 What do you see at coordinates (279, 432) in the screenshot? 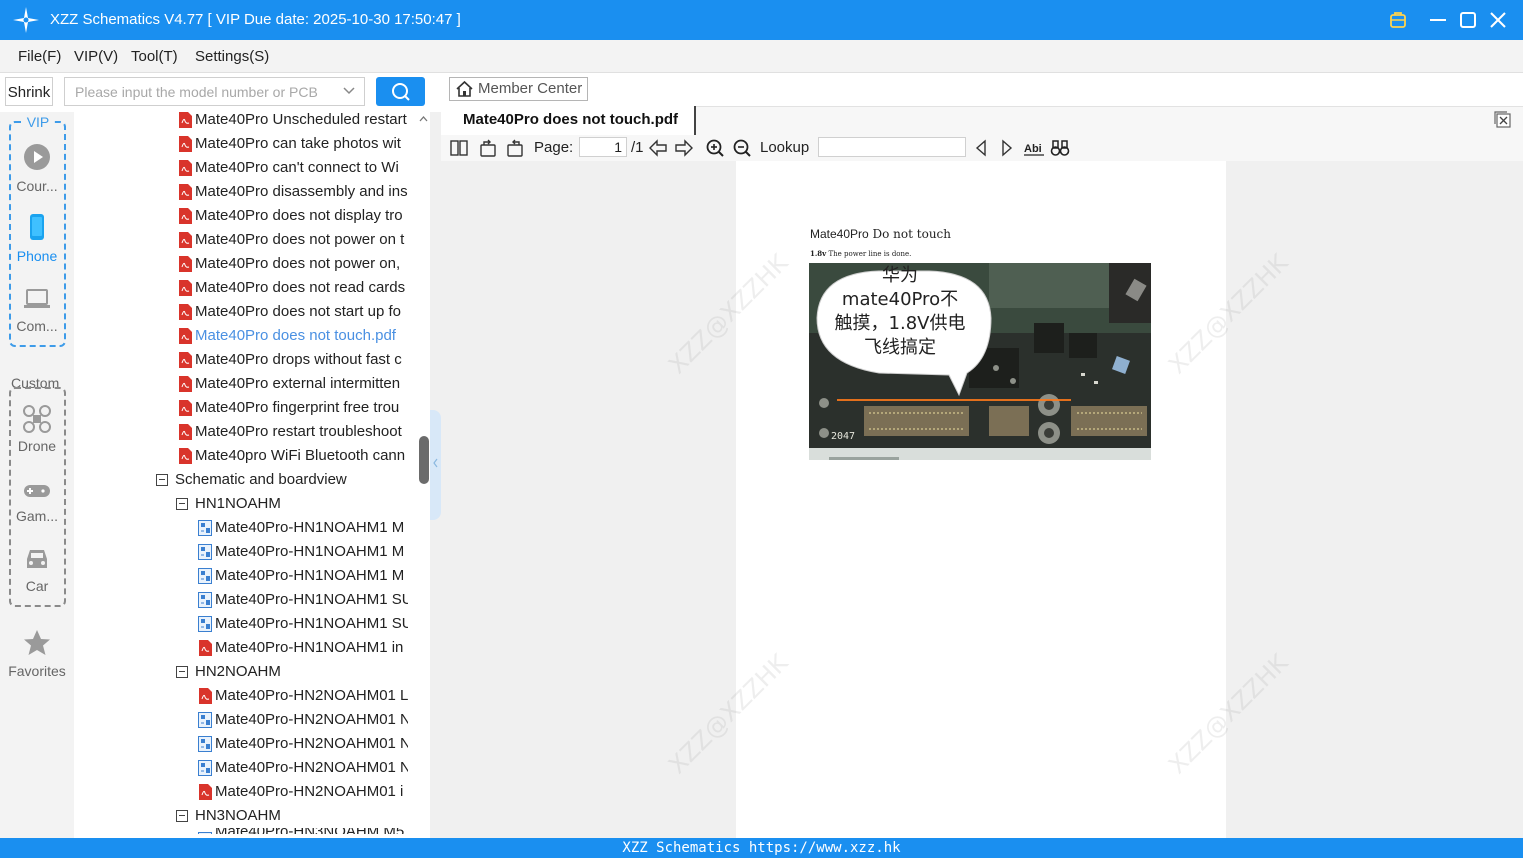
I see `tree-item-pdf: Mate40Pro restart troubleshoot` at bounding box center [279, 432].